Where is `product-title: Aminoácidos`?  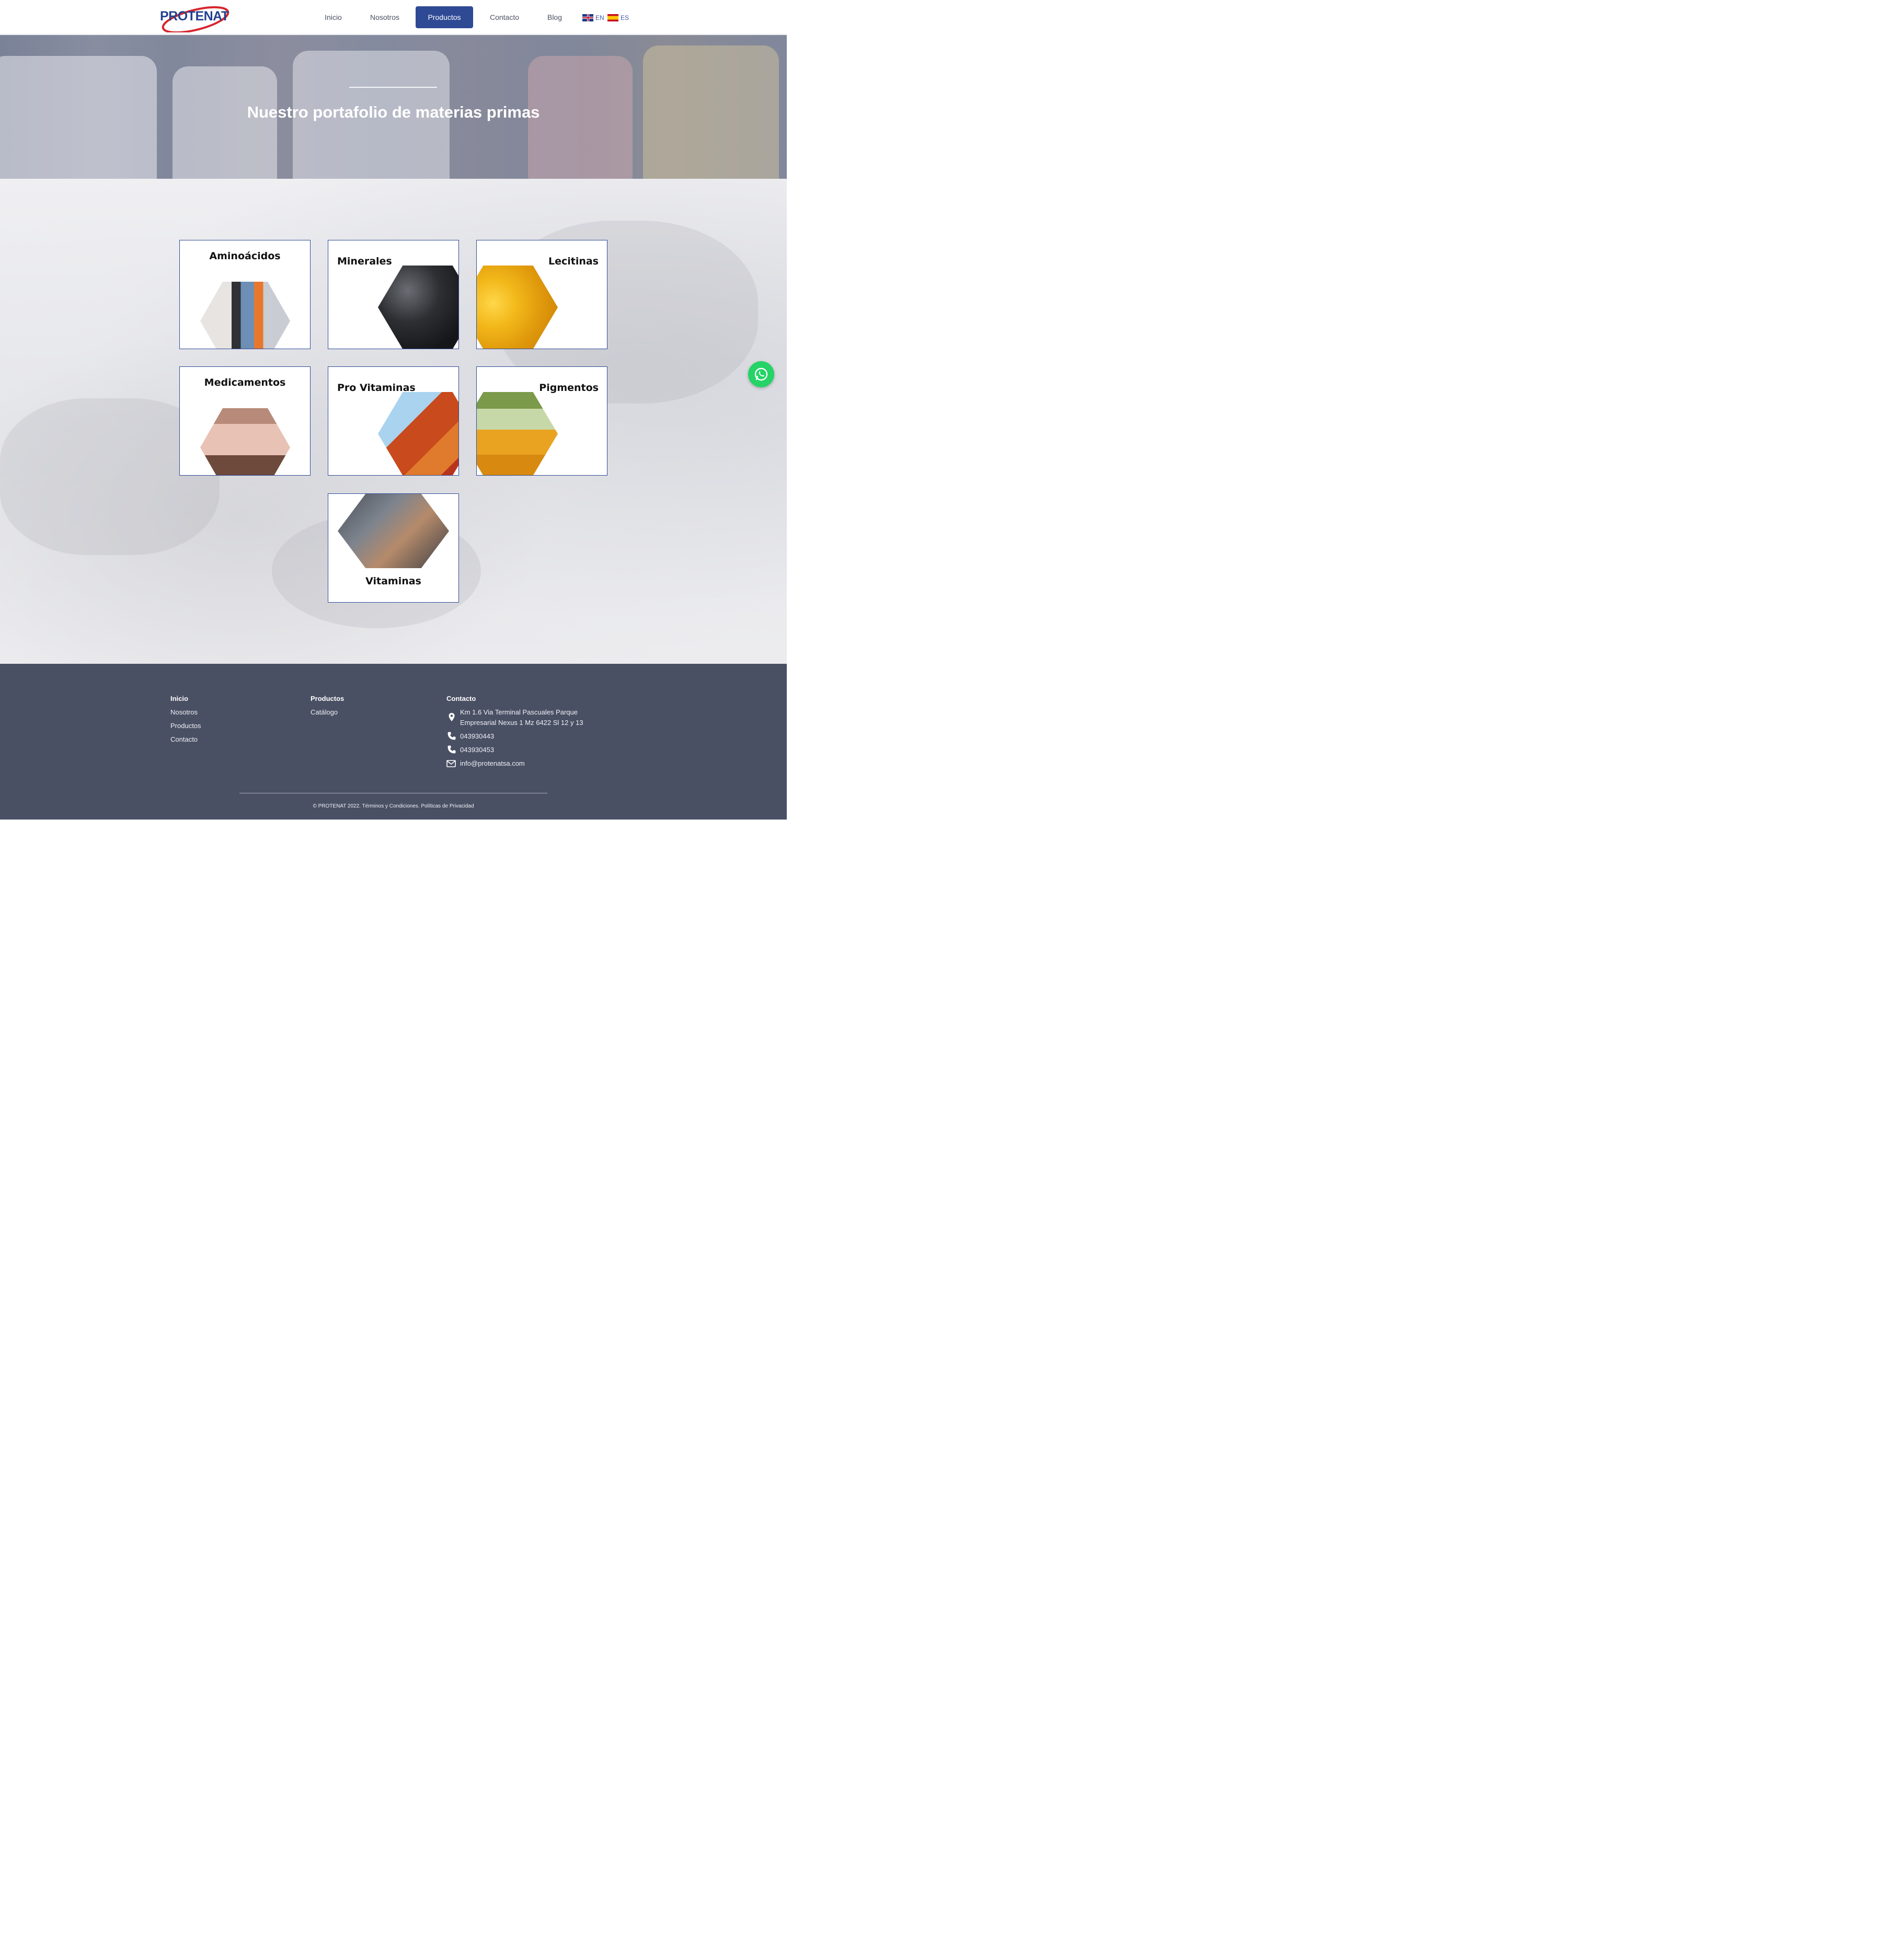 product-title: Aminoácidos is located at coordinates (245, 256).